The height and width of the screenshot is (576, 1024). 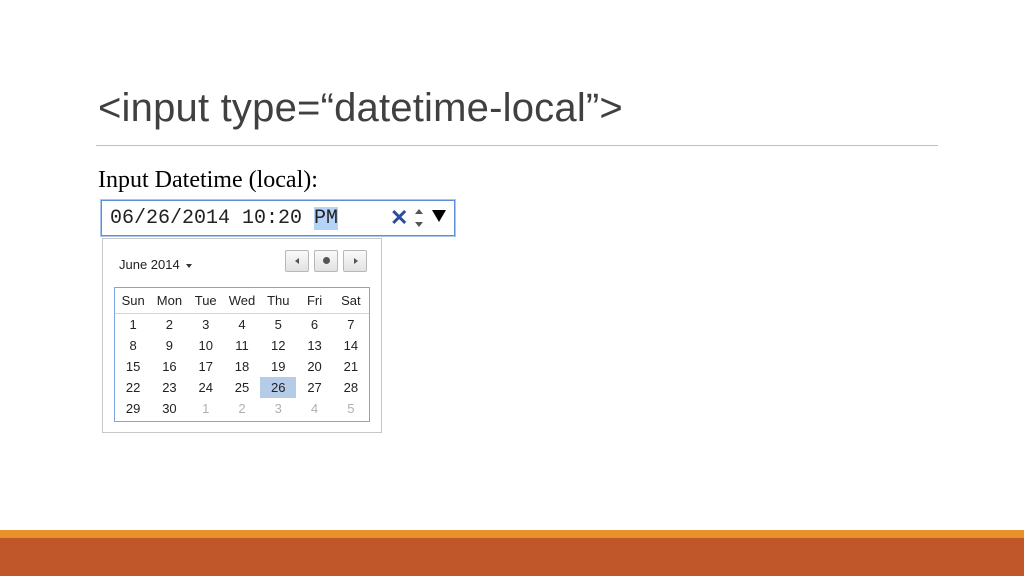 I want to click on calendar-day: 9, so click(x=169, y=345).